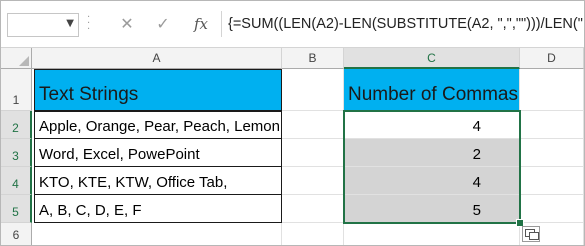 The height and width of the screenshot is (246, 585). Describe the element at coordinates (552, 58) in the screenshot. I see `column-header-d: D` at that location.